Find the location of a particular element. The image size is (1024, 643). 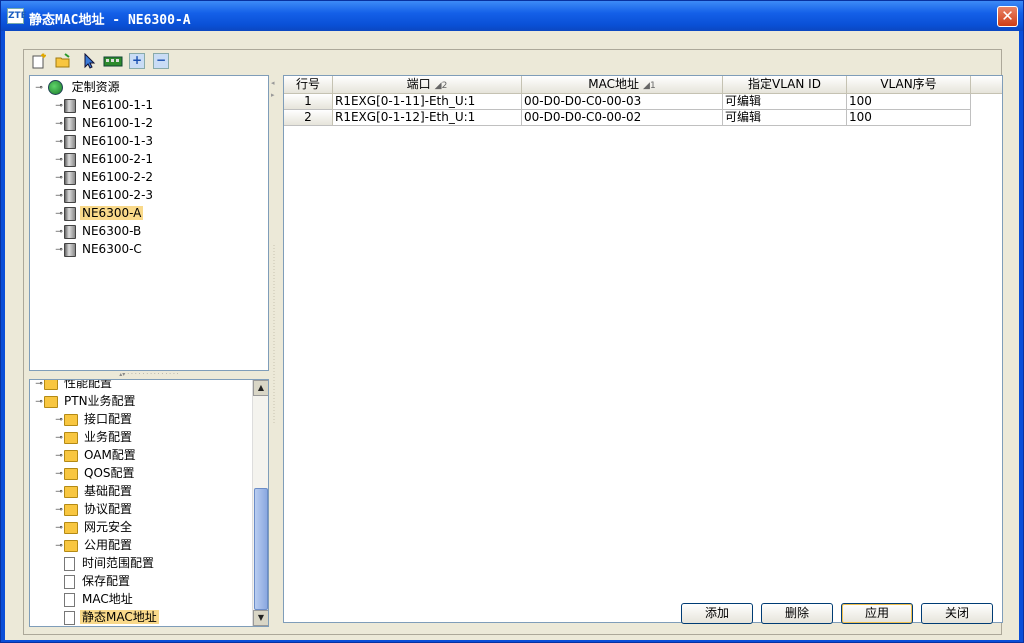

tree-folder-item: ⊸ OAM配置 is located at coordinates (96, 455).